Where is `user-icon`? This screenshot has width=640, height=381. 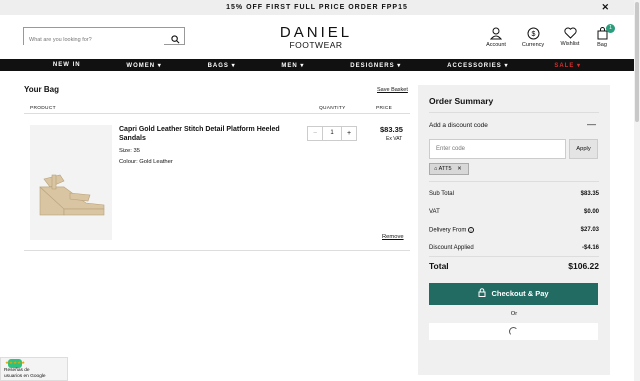
user-icon is located at coordinates (496, 33).